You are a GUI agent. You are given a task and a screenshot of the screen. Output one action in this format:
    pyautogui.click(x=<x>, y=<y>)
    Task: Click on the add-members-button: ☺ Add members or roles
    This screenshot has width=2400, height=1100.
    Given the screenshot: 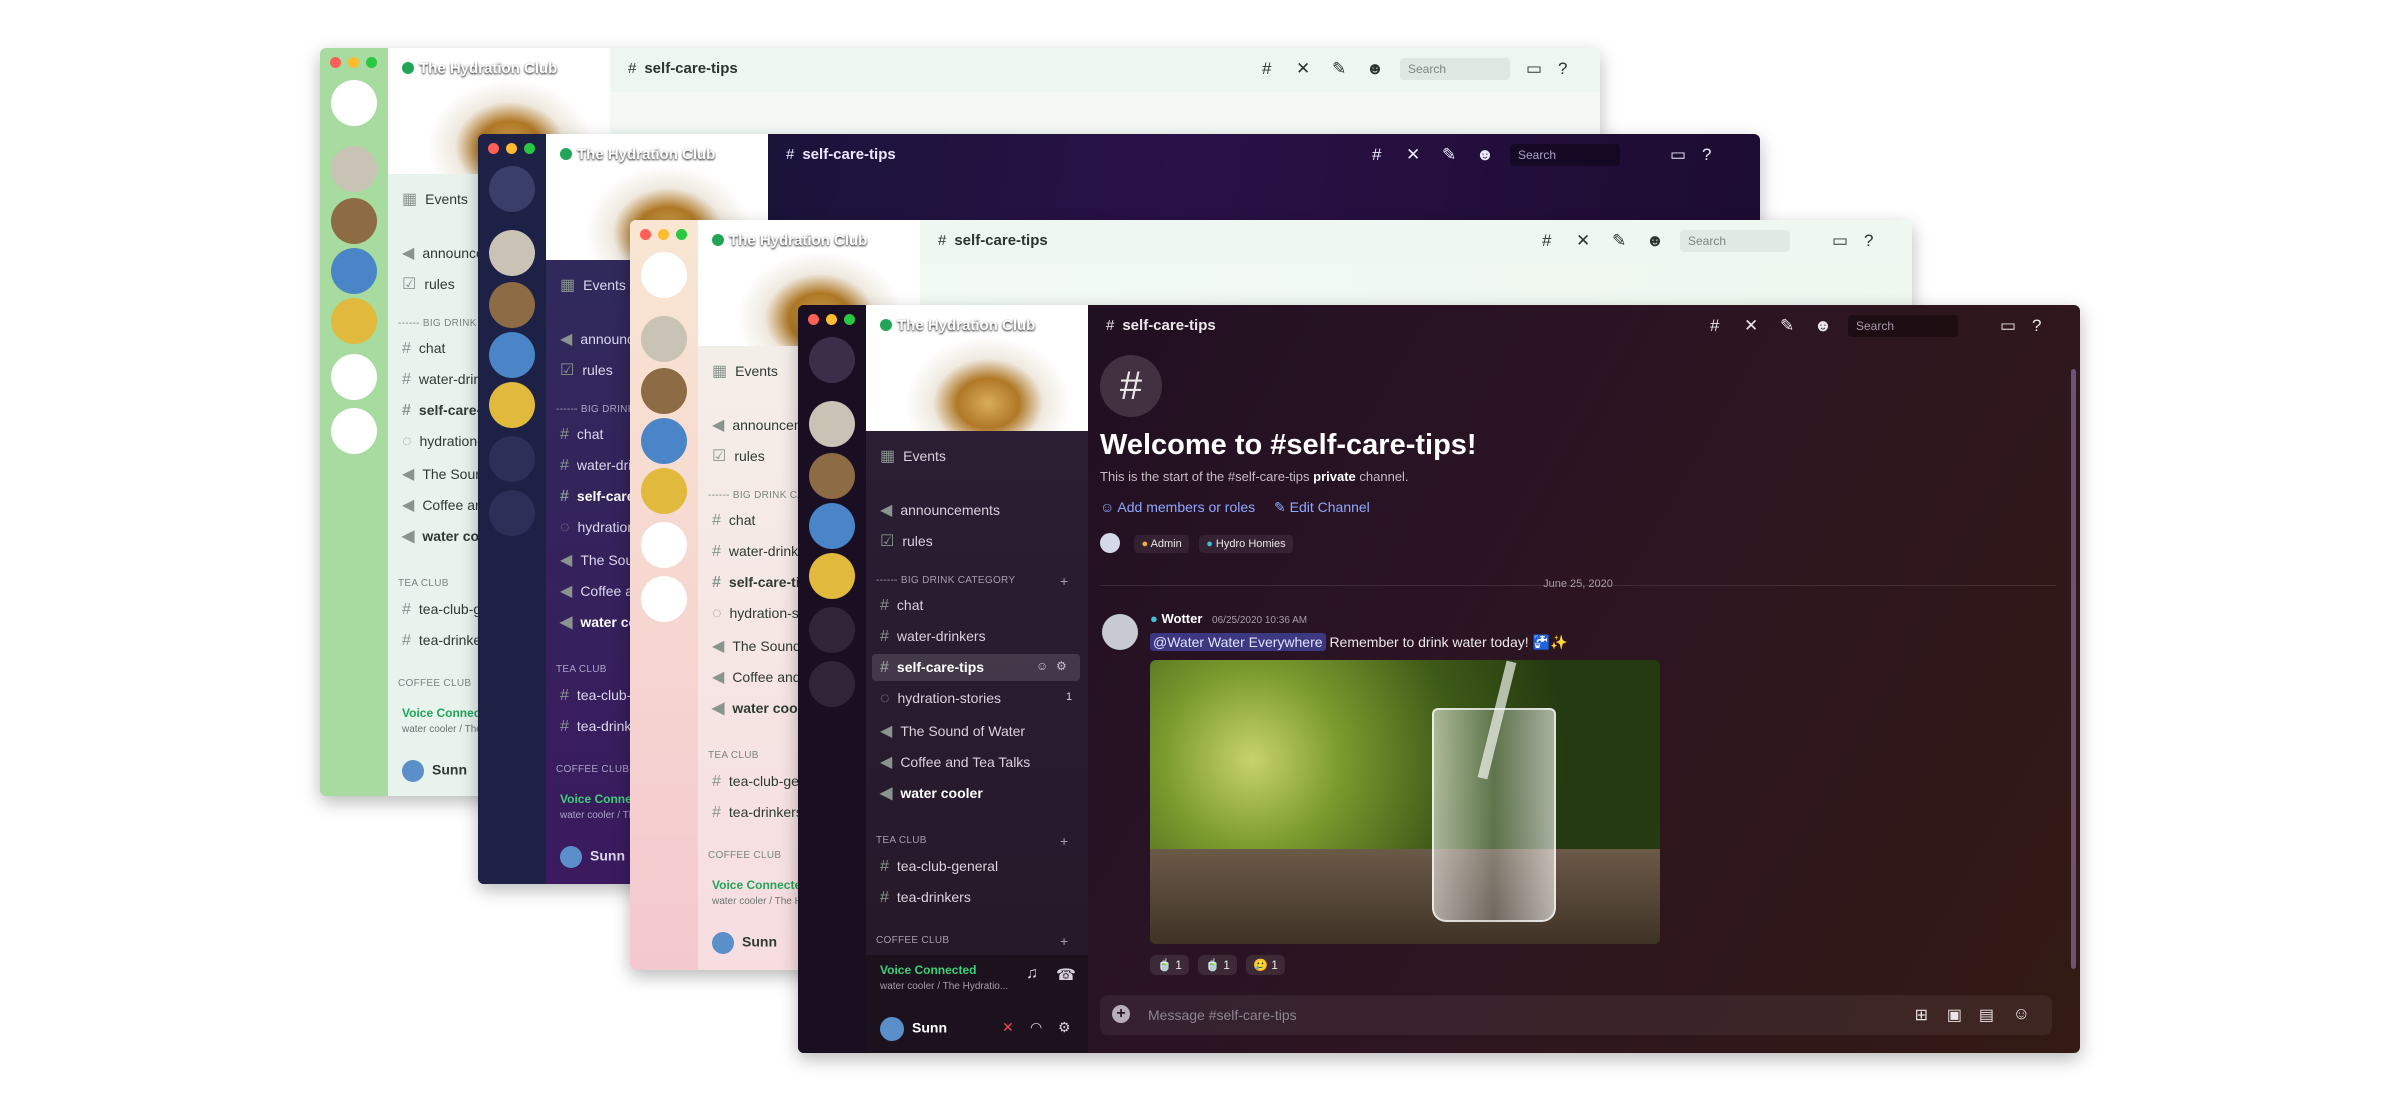 What is the action you would take?
    pyautogui.click(x=1177, y=507)
    